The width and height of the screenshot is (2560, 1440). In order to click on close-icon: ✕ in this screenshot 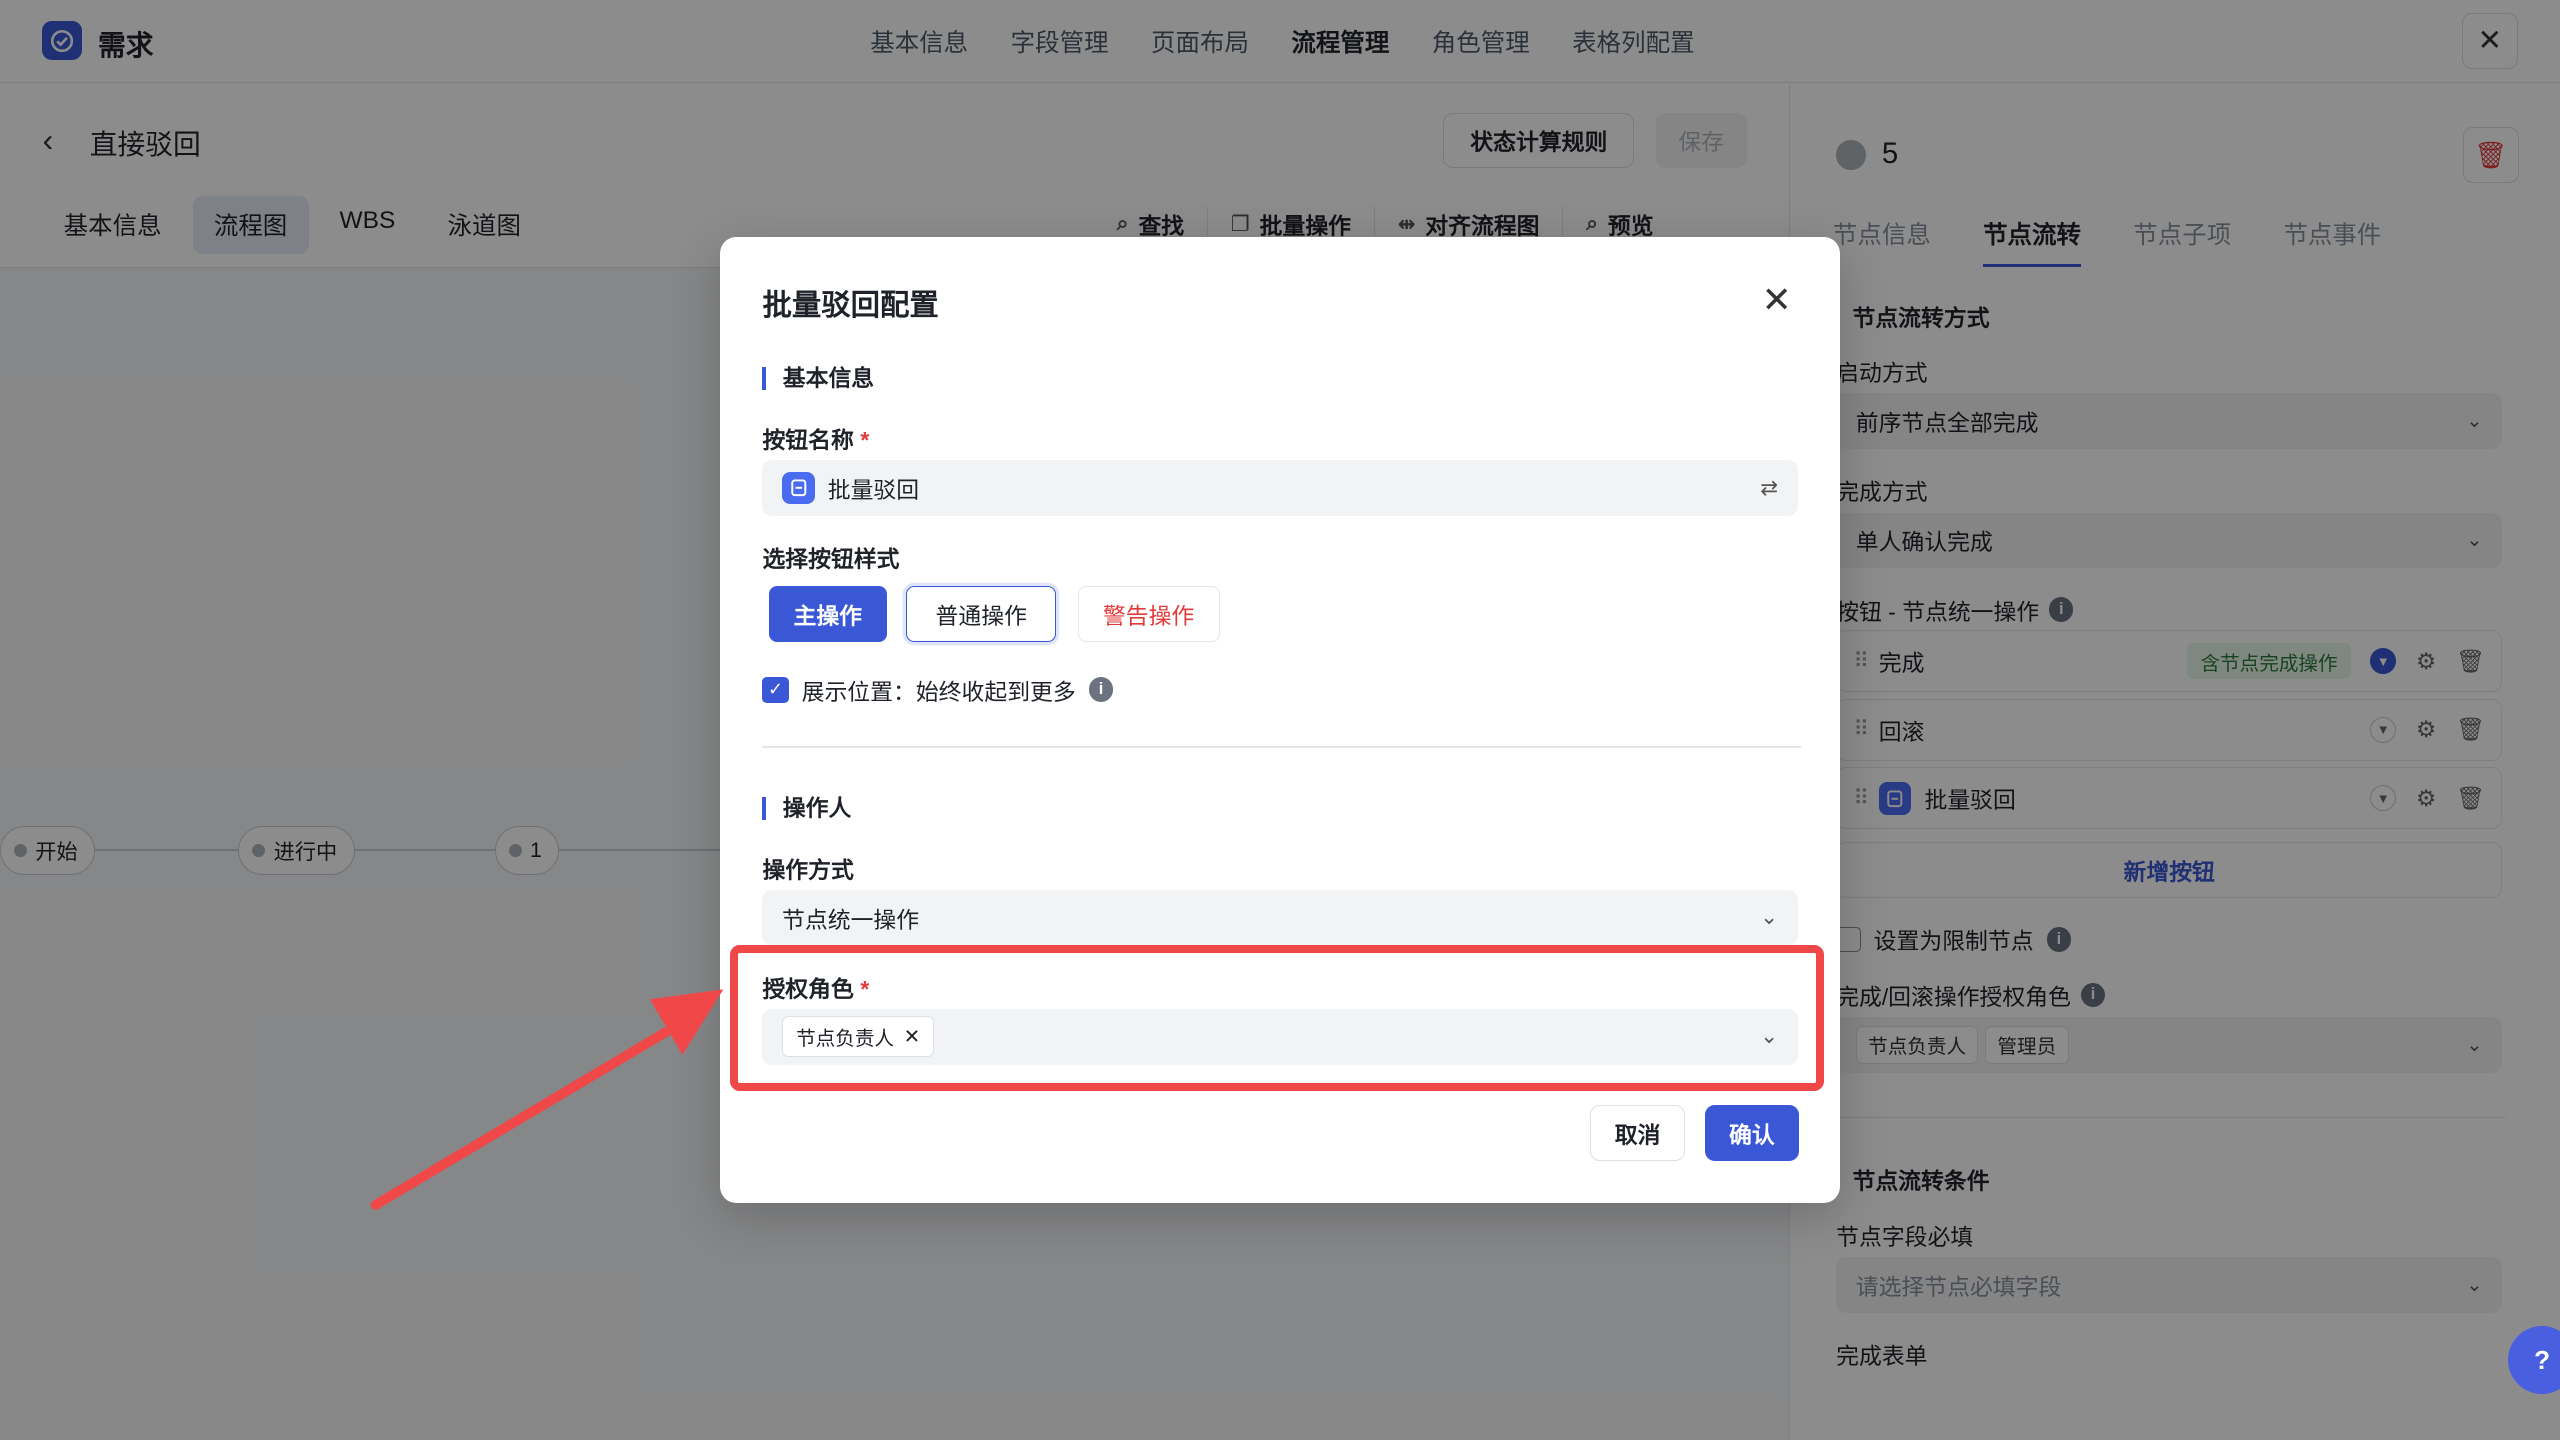, I will do `click(1777, 300)`.